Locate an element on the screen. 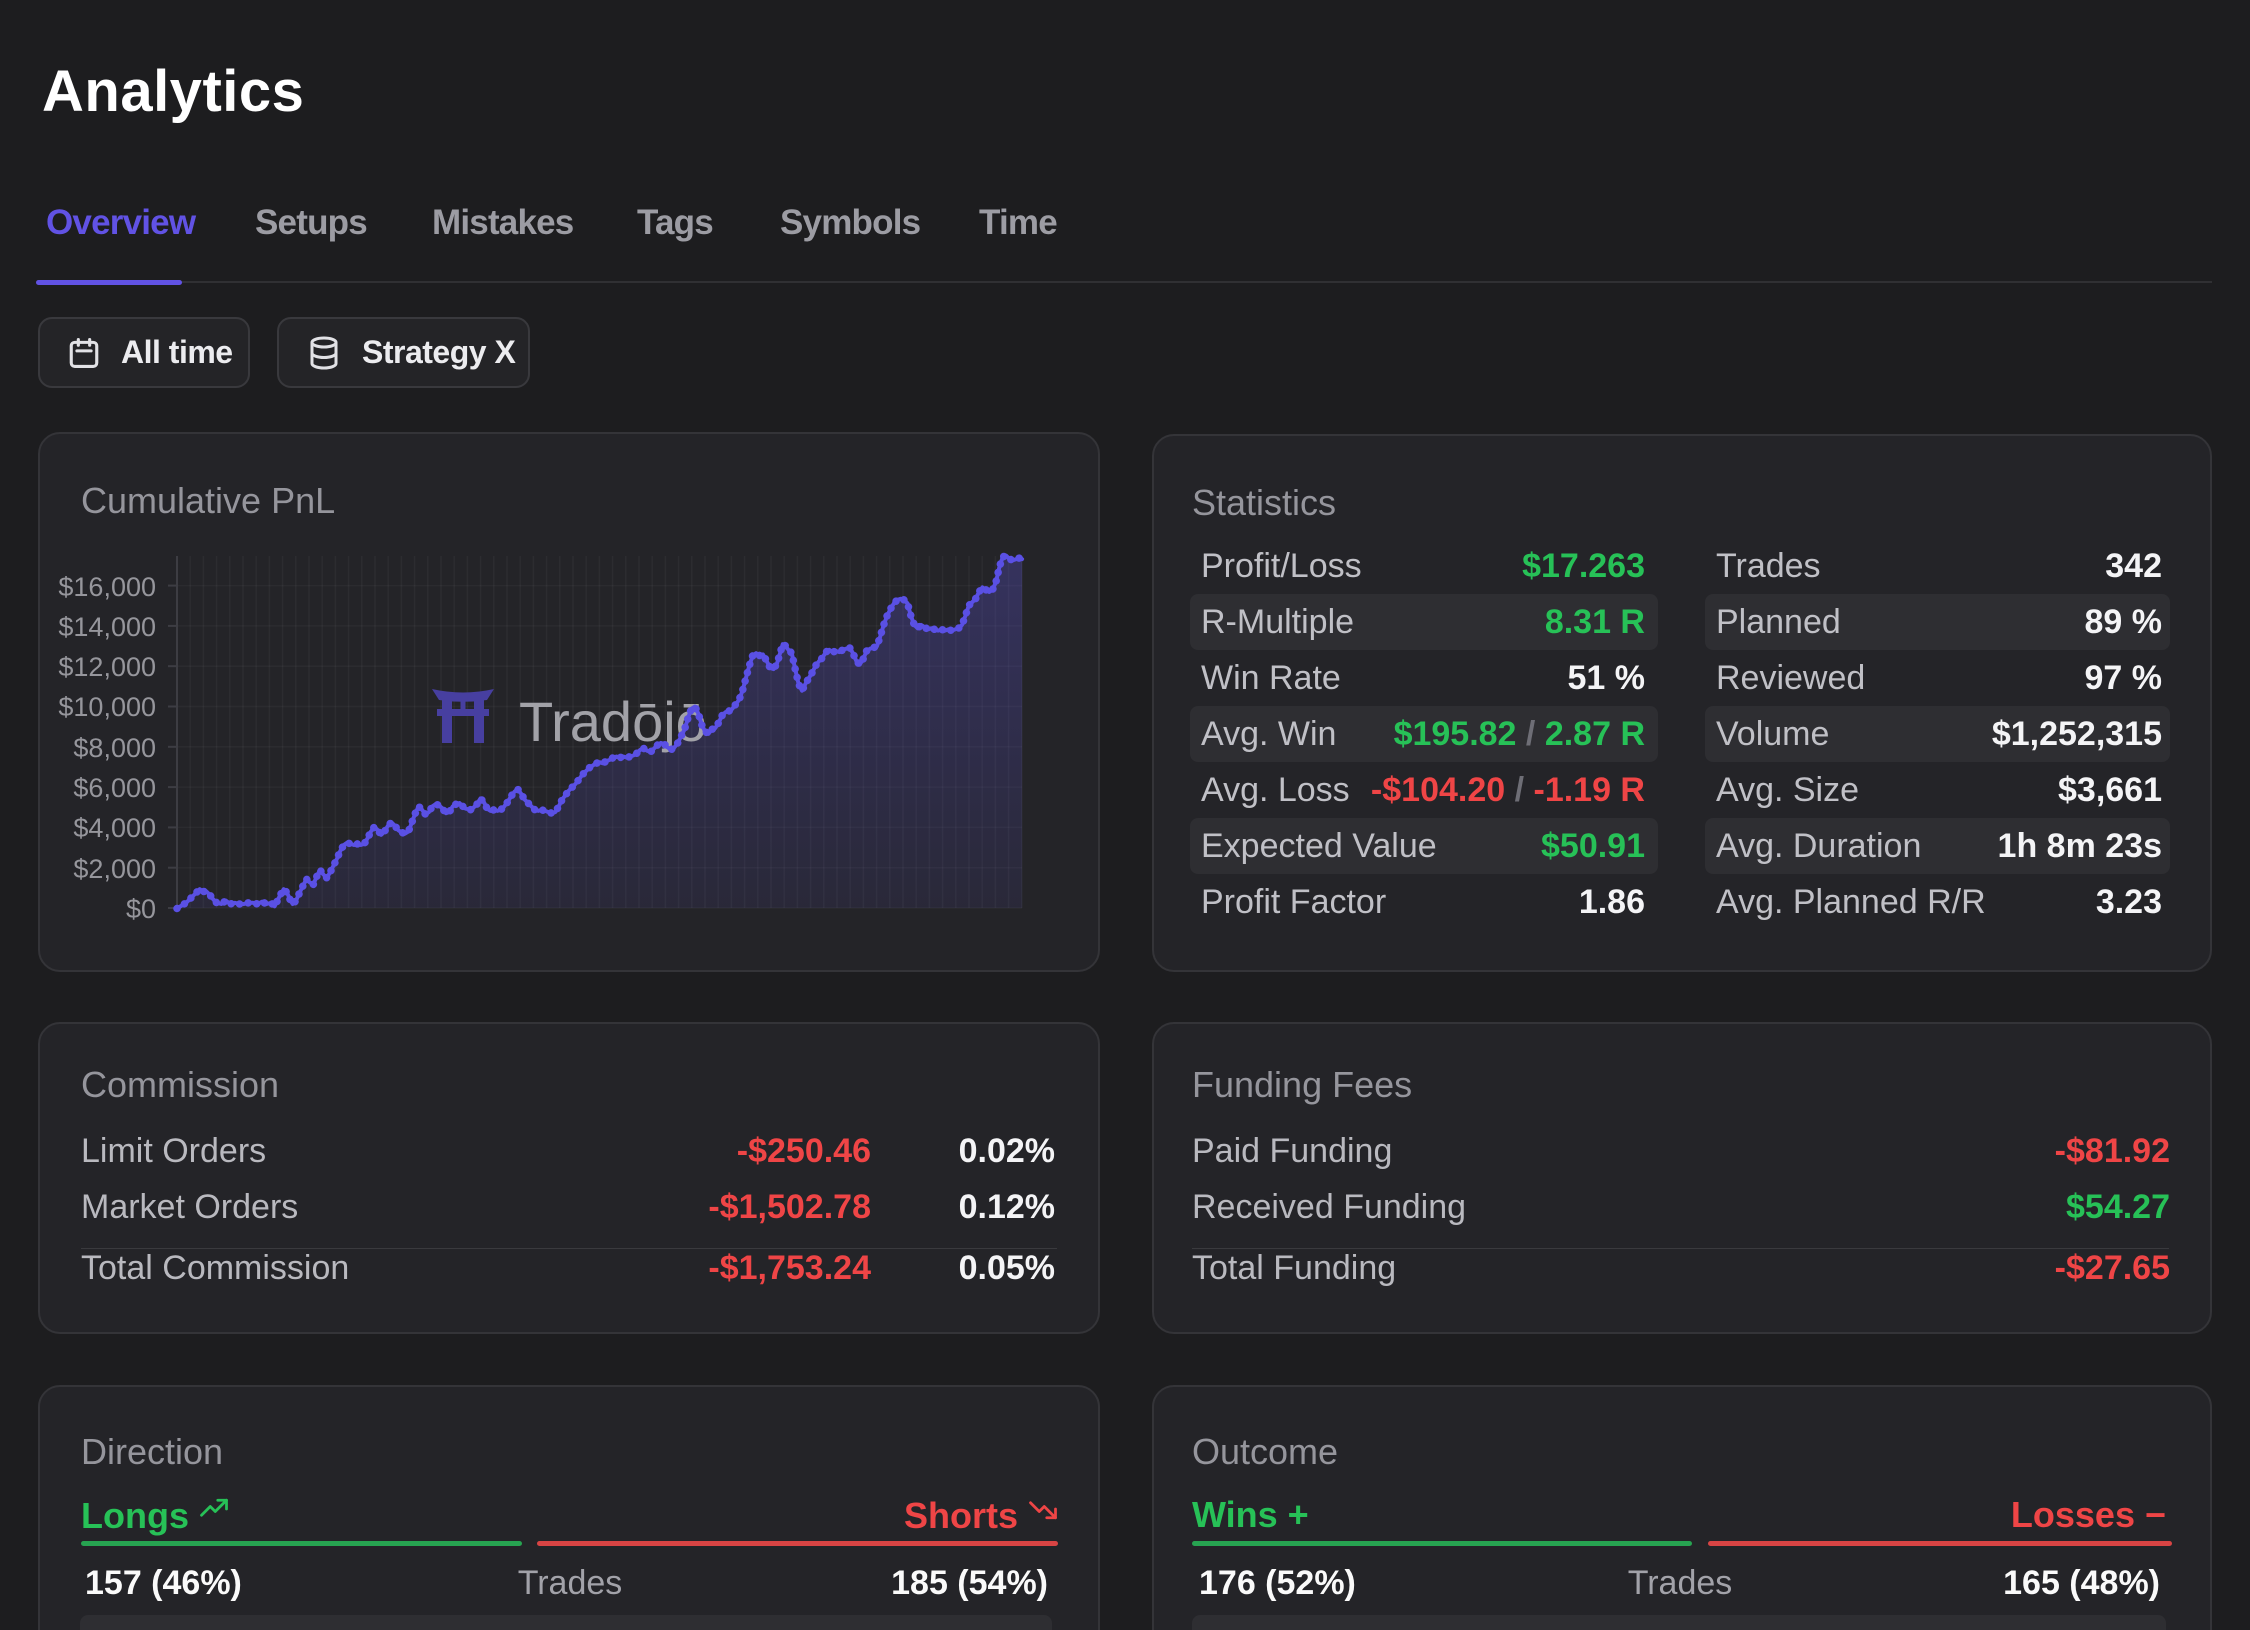 This screenshot has width=2250, height=1630. svg-text: $10,000 is located at coordinates (107, 707).